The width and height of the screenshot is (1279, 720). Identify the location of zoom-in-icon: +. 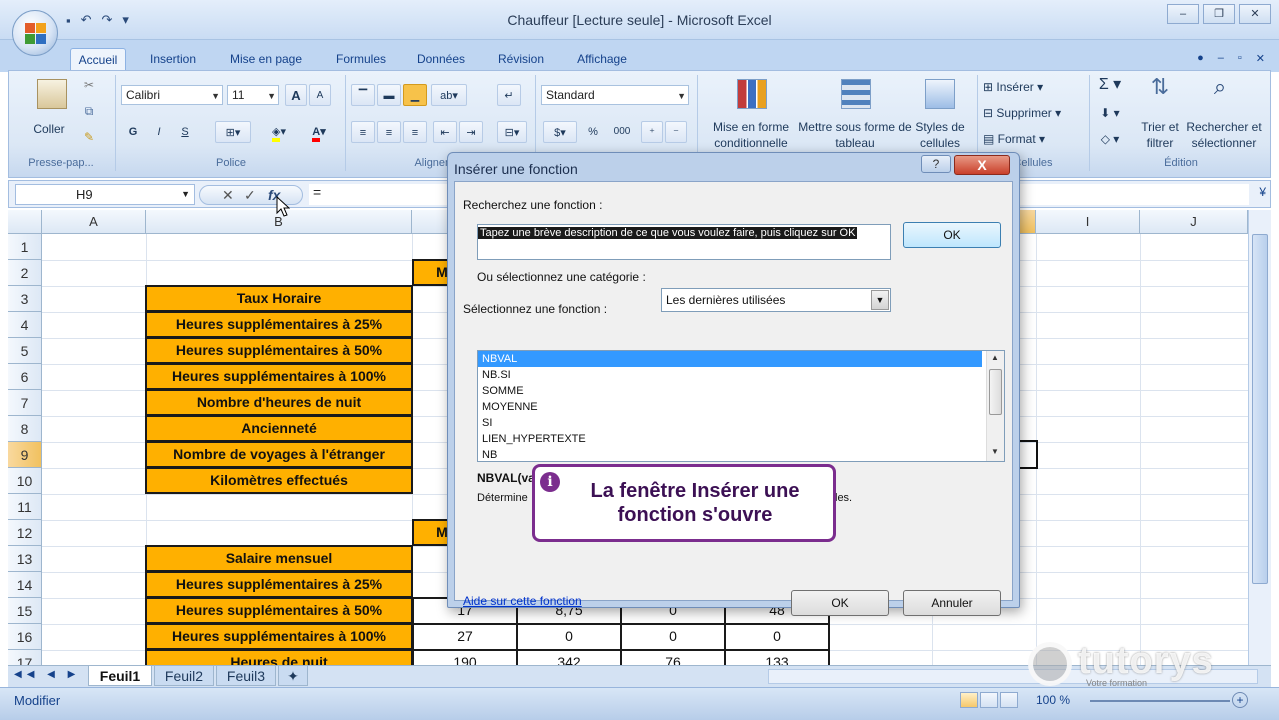
(1240, 700).